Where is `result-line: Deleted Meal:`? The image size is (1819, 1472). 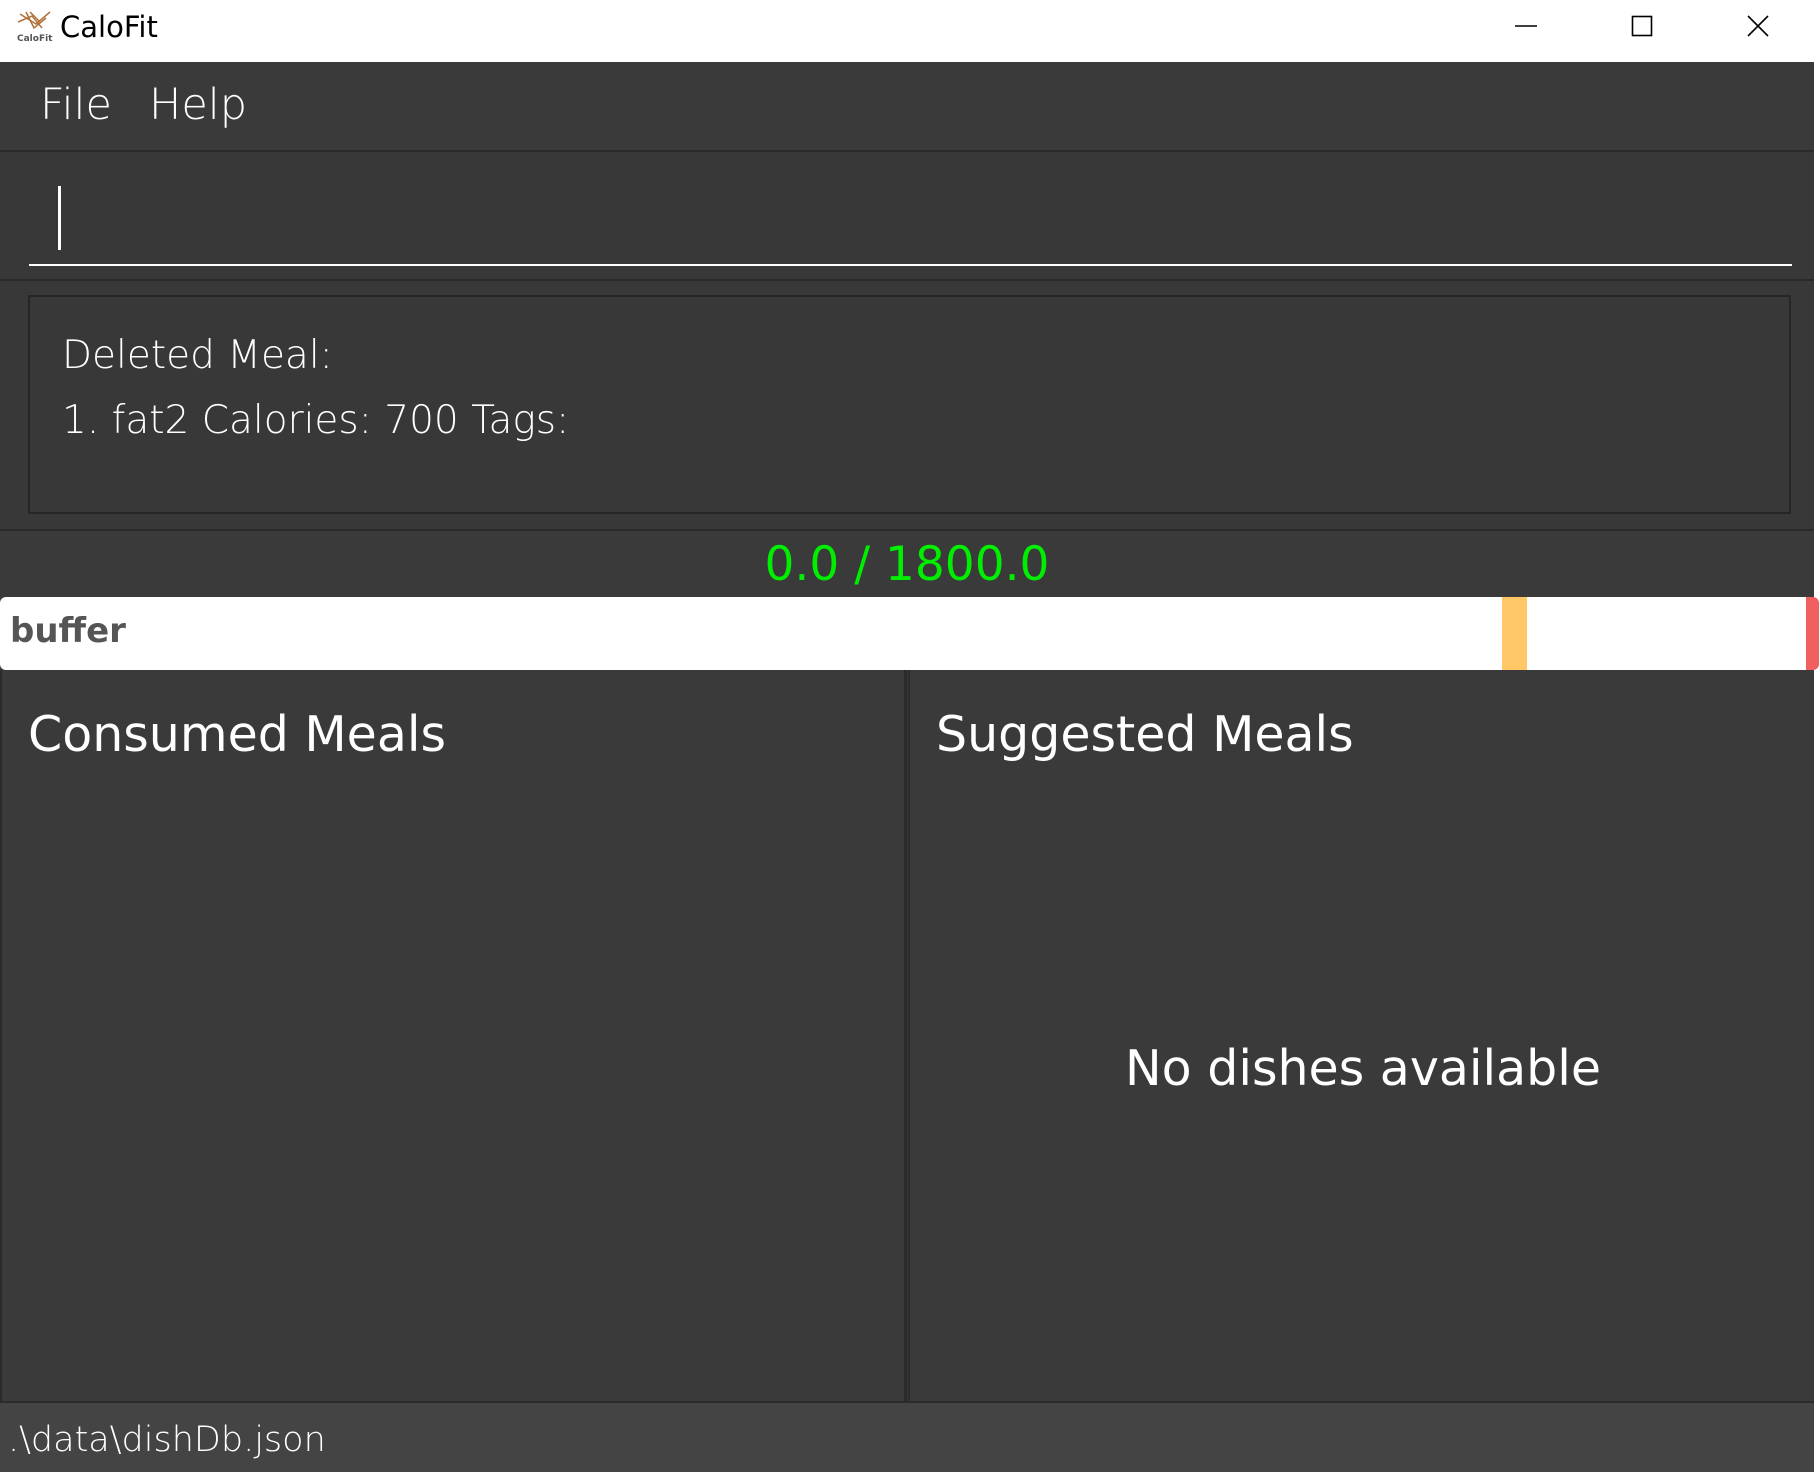 result-line: Deleted Meal: is located at coordinates (197, 355).